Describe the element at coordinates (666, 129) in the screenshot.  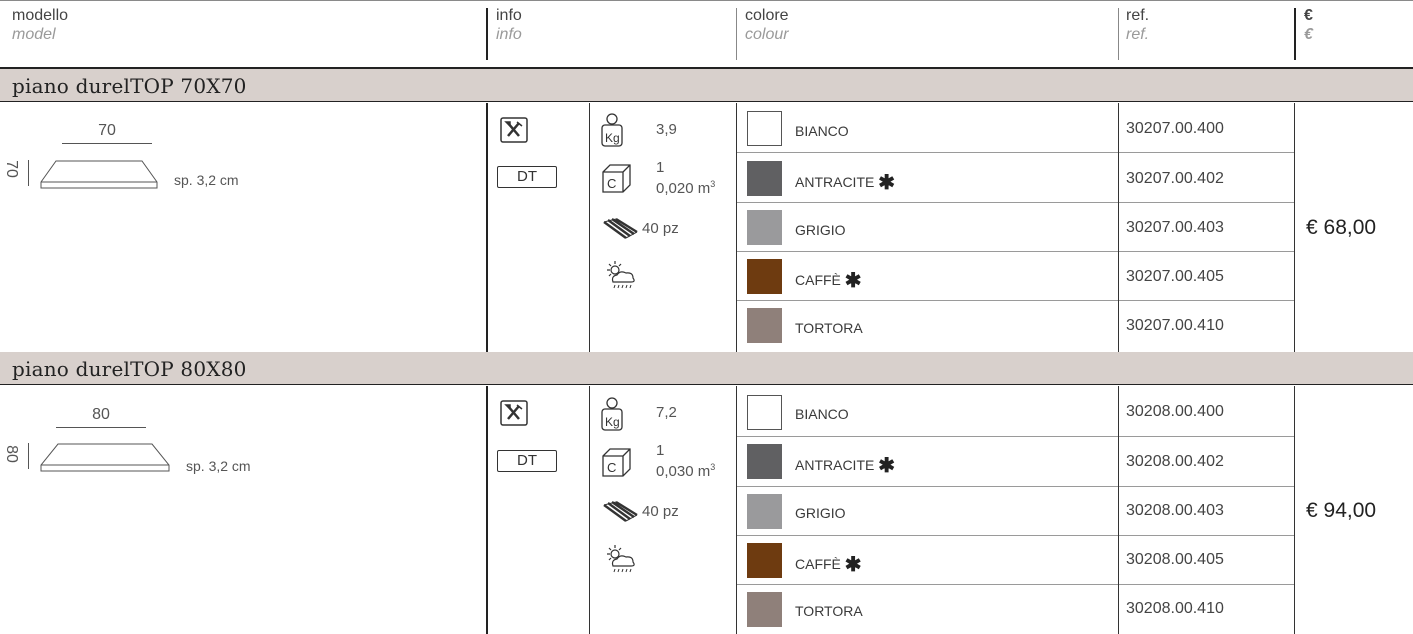
I see `weight-value: 3,9` at that location.